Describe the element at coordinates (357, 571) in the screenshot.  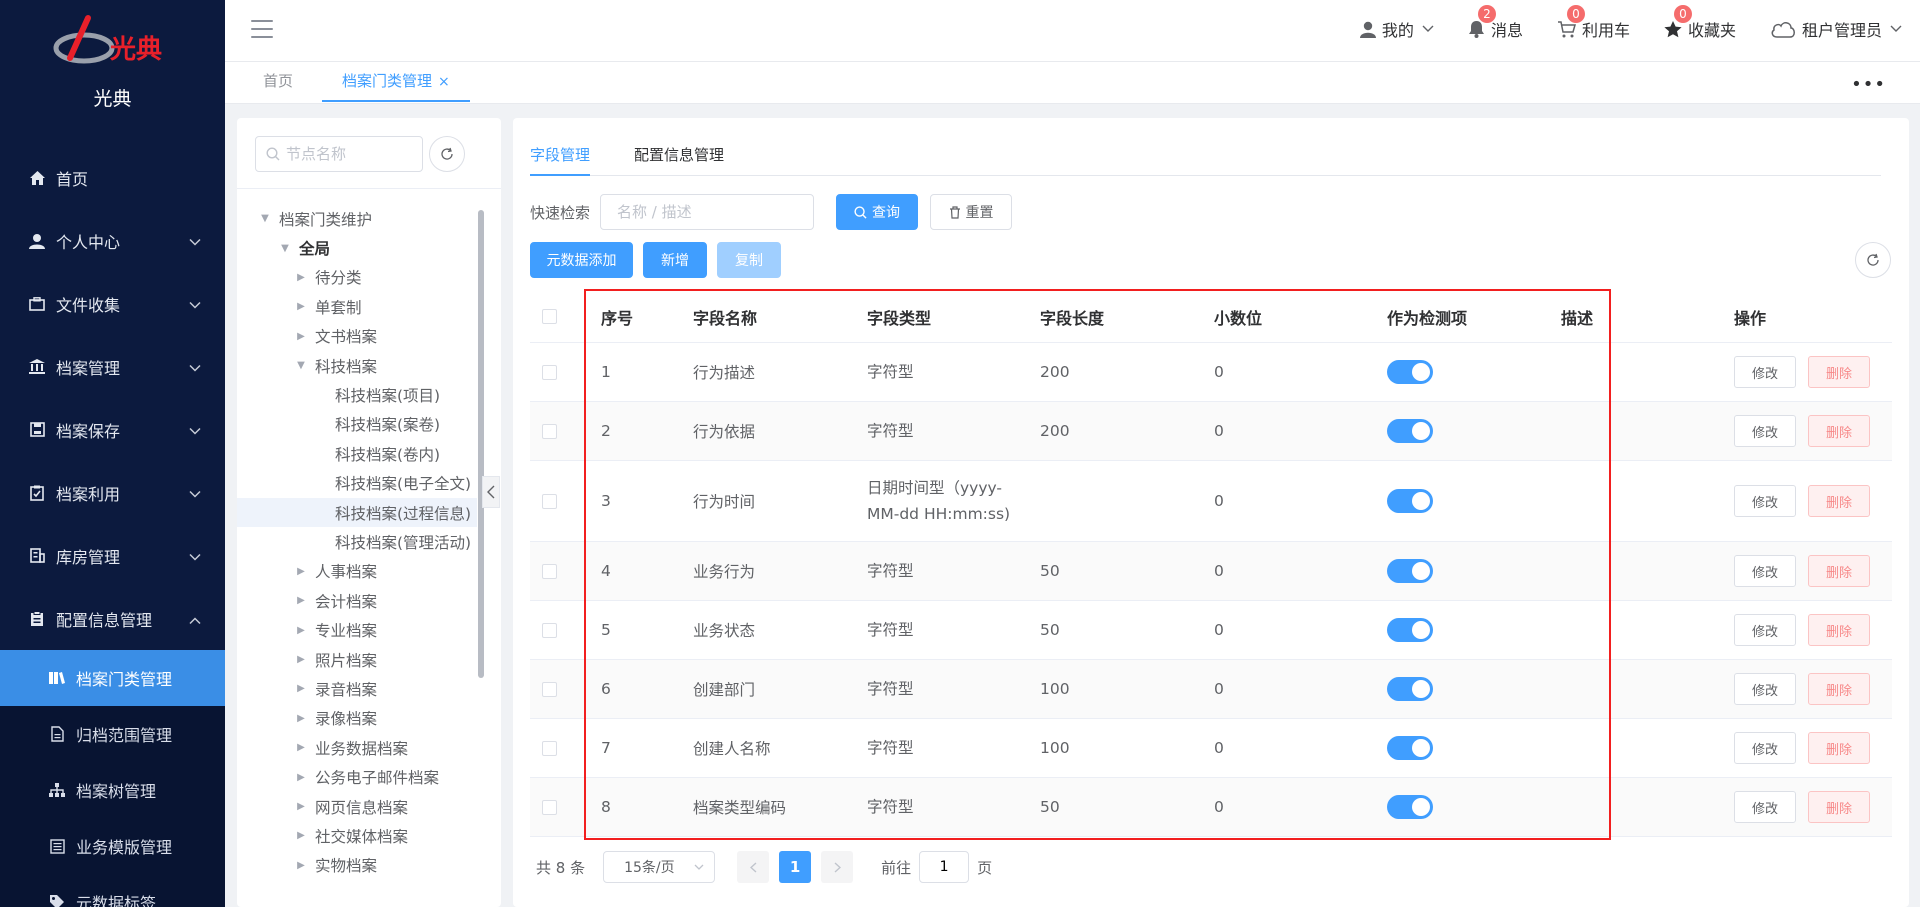
I see `tree-node: ▶ 人事档案` at that location.